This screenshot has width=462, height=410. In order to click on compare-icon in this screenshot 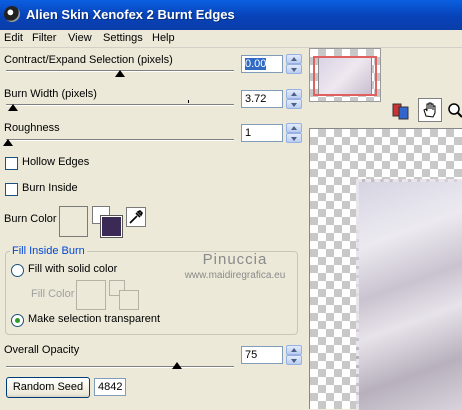, I will do `click(400, 111)`.